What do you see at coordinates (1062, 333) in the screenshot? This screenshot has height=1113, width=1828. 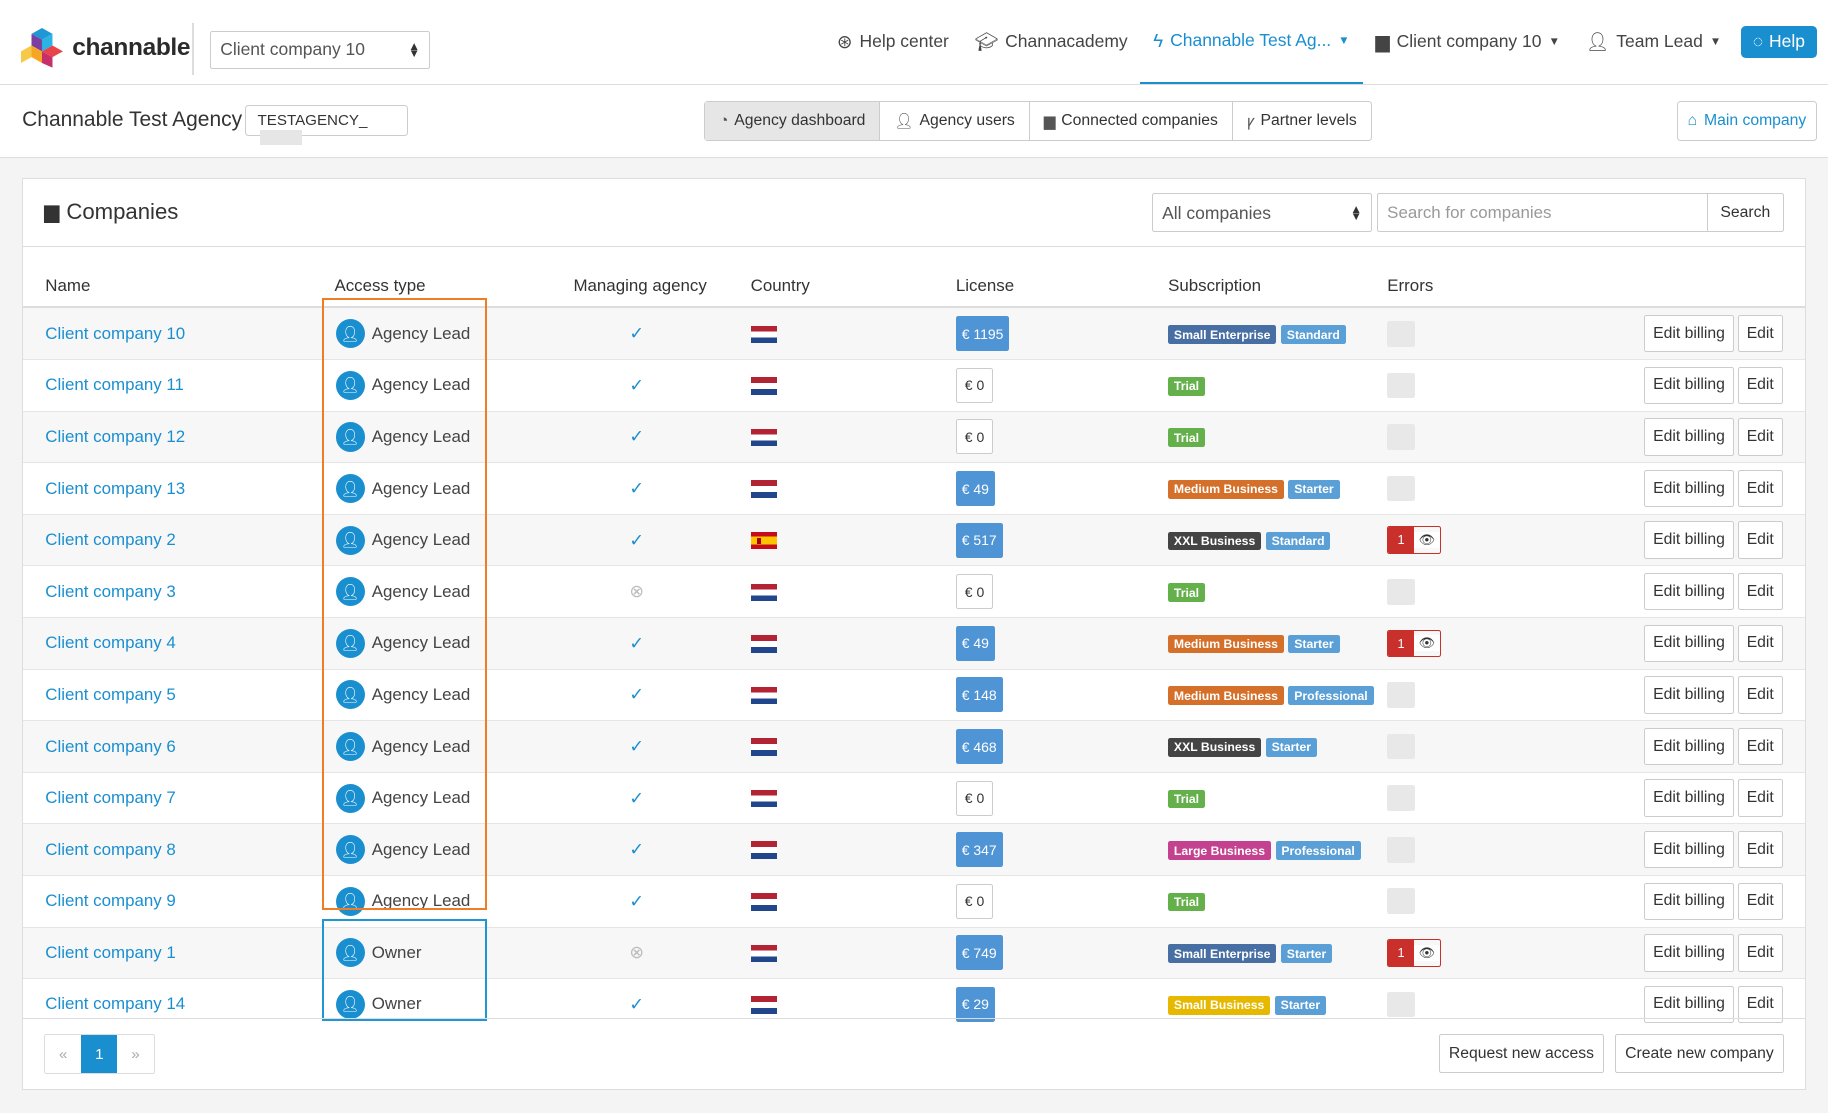 I see `license: € 1195` at bounding box center [1062, 333].